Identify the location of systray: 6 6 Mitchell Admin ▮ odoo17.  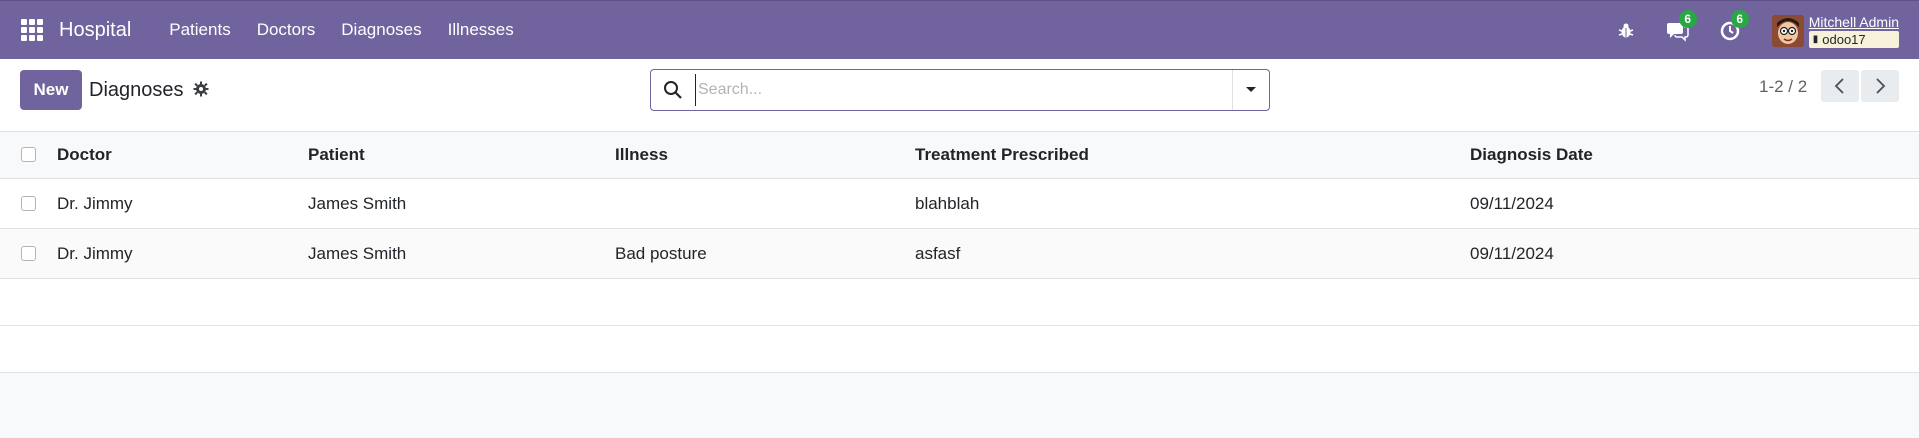
(1742, 30).